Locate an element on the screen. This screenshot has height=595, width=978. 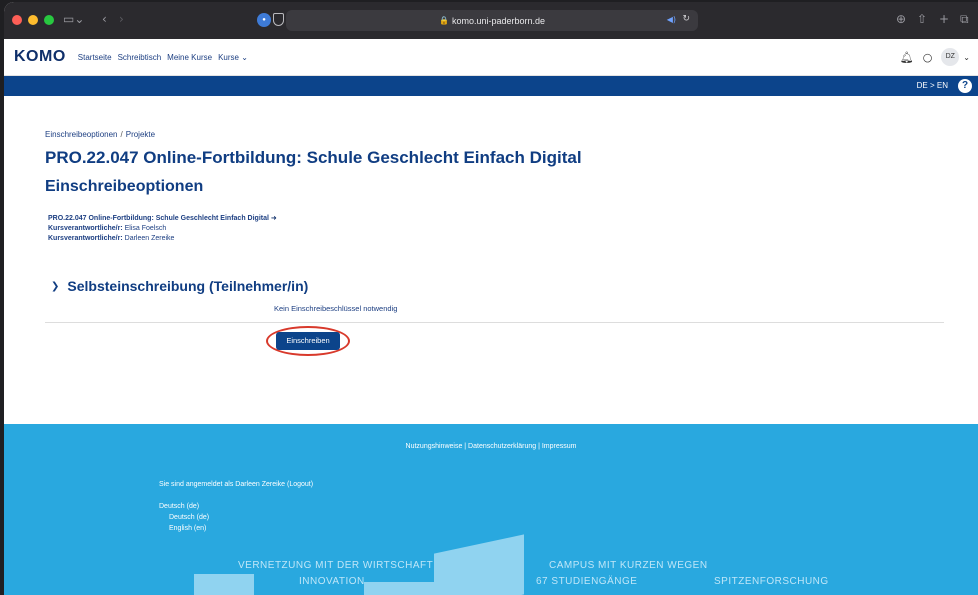
breadcrumb-item: Projekte is located at coordinates (140, 134).